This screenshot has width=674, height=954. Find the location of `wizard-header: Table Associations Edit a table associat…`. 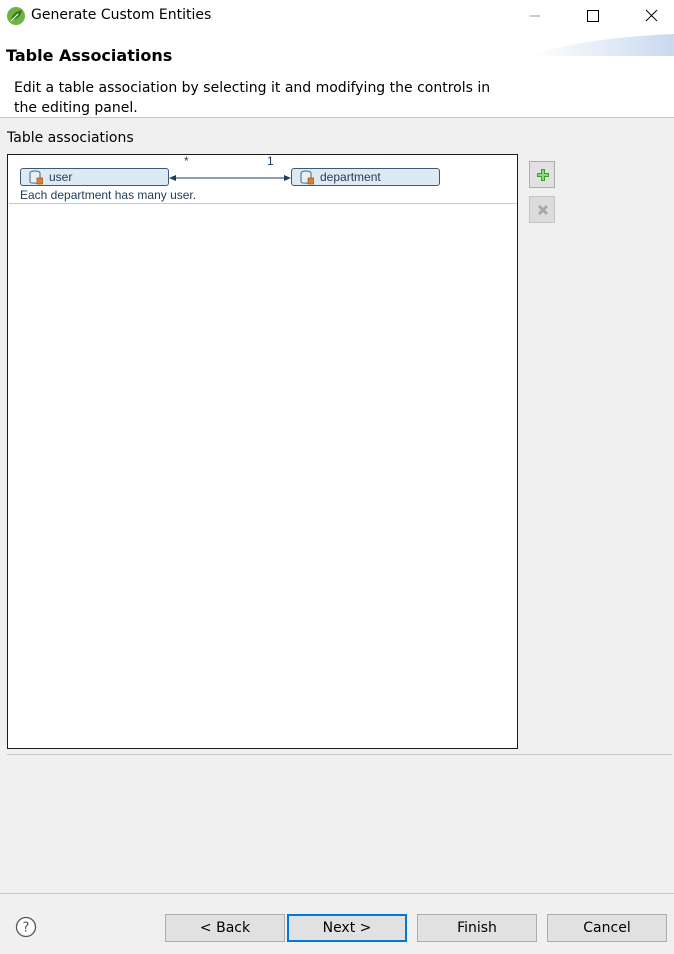

wizard-header: Table Associations Edit a table associat… is located at coordinates (337, 75).